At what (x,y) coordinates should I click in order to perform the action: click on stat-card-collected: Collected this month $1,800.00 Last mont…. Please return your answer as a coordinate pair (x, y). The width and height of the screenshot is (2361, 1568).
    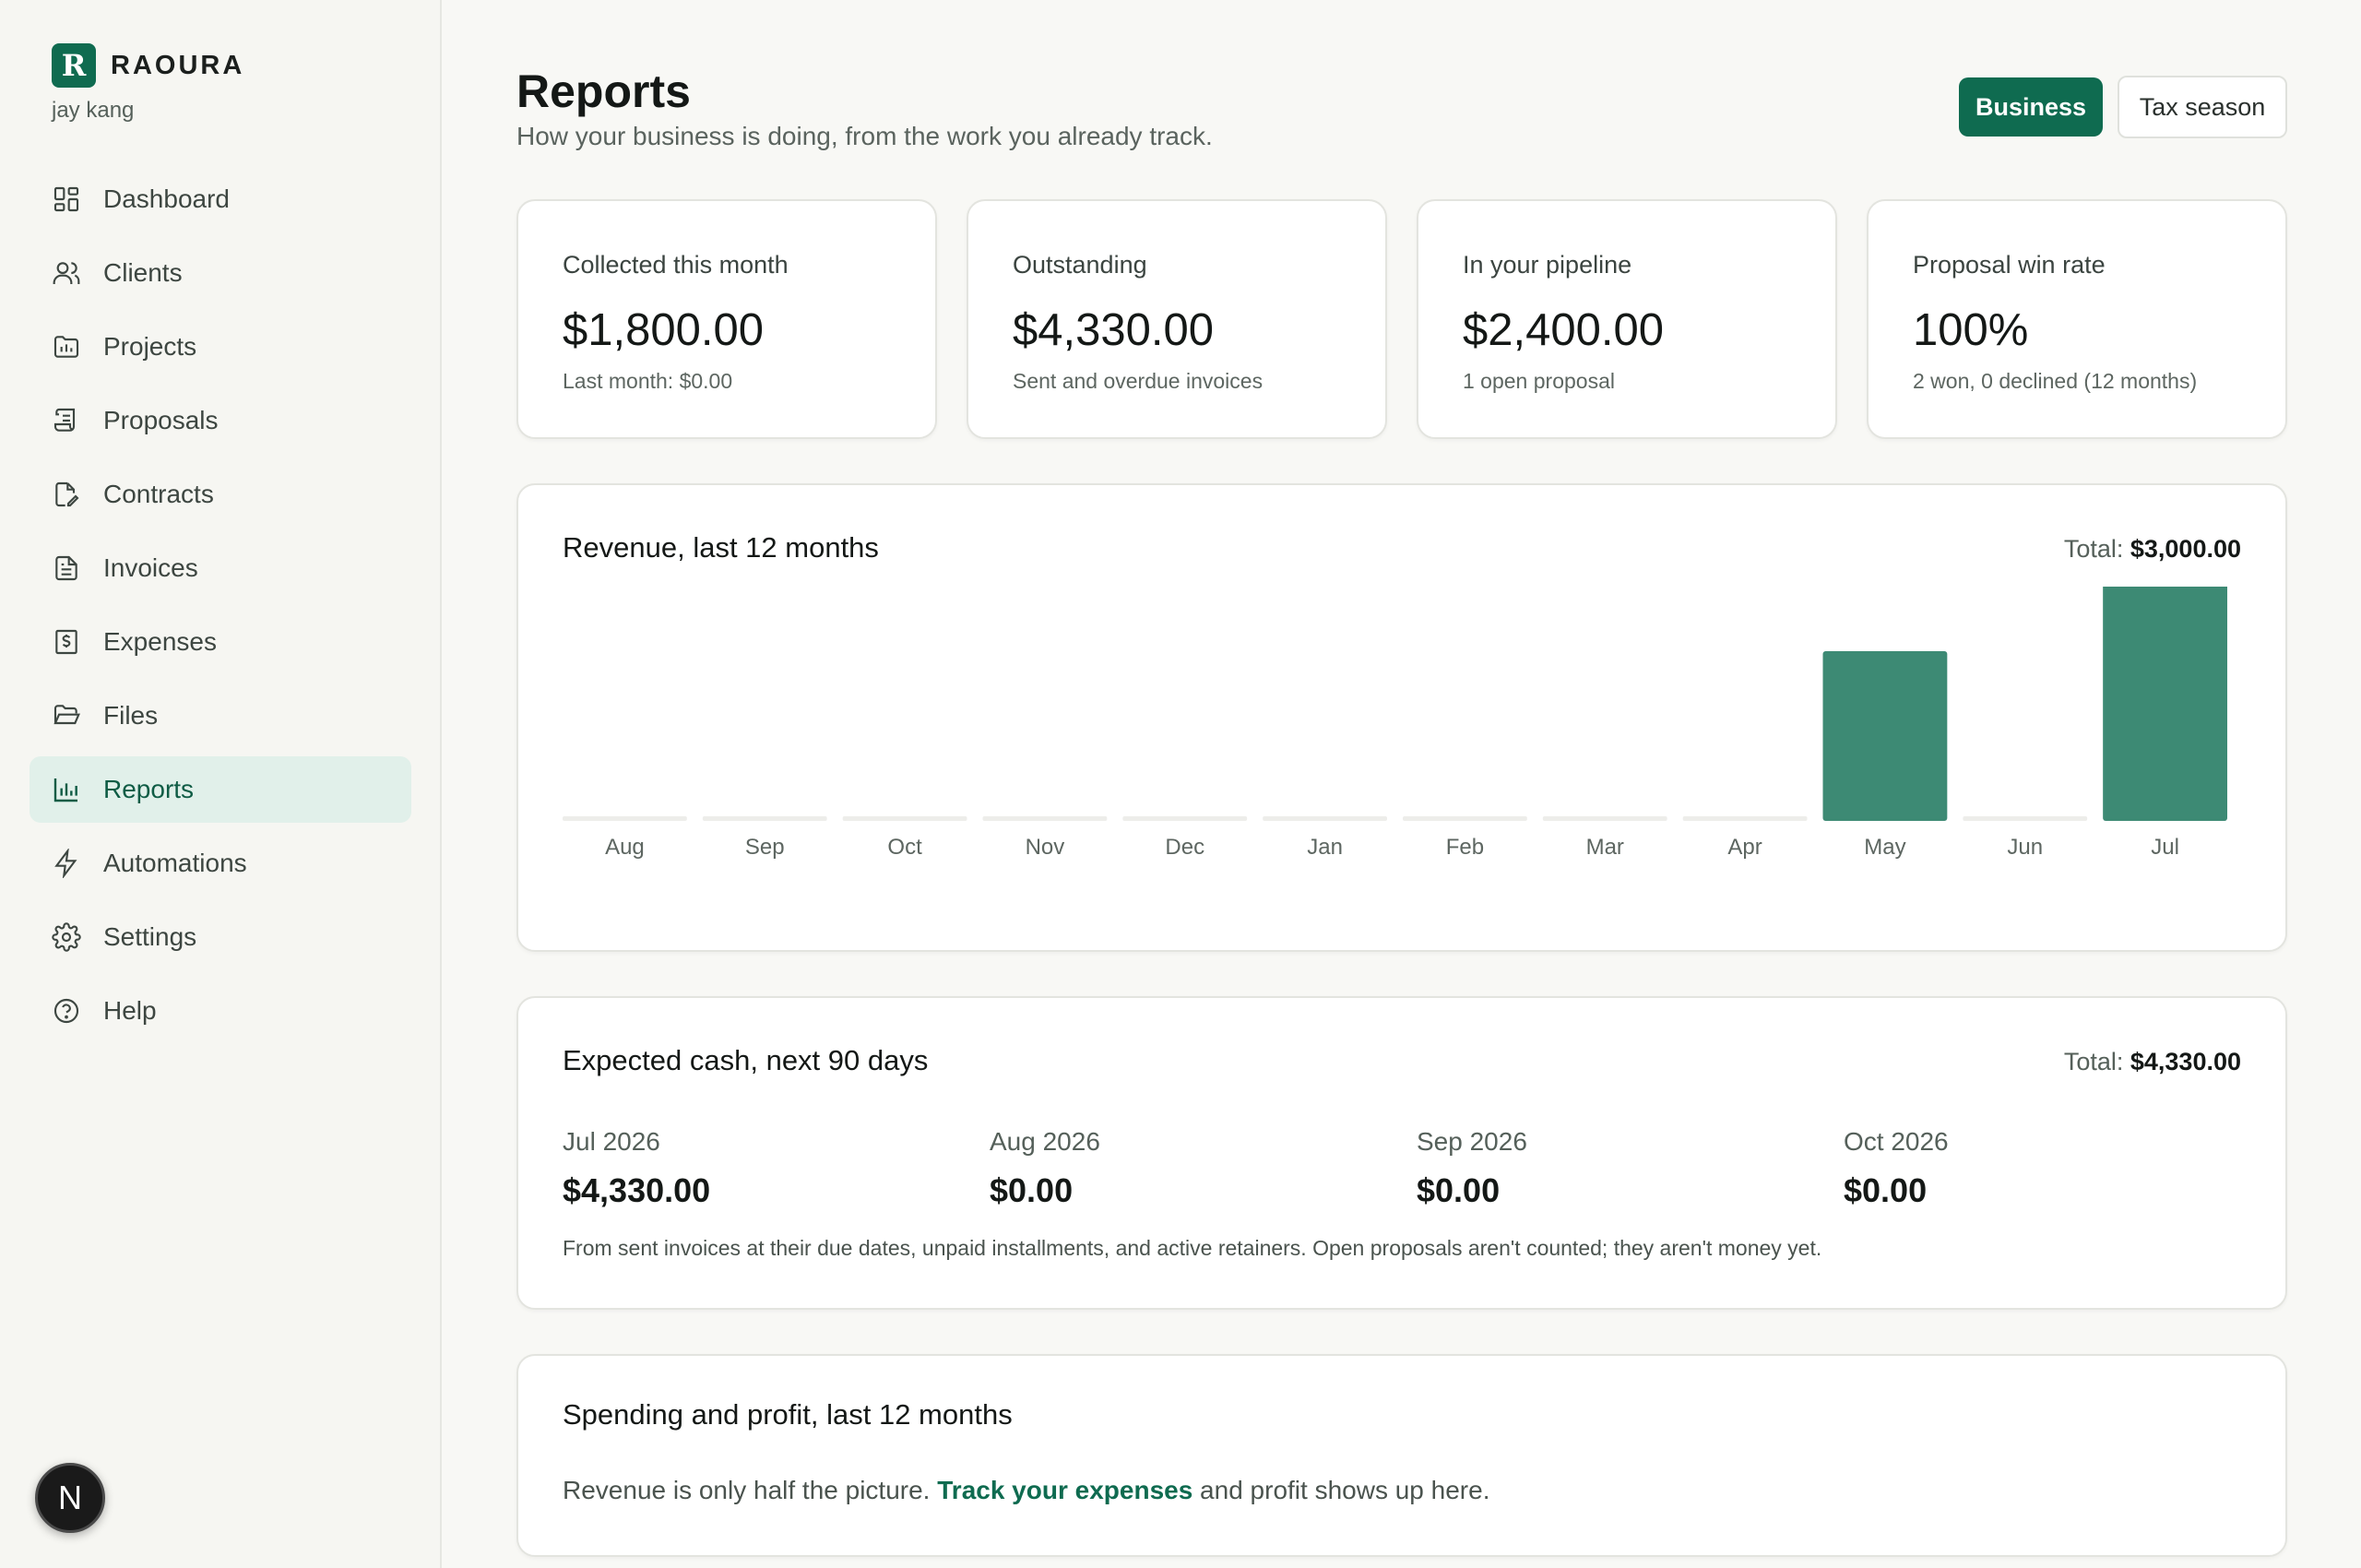
    Looking at the image, I should click on (726, 319).